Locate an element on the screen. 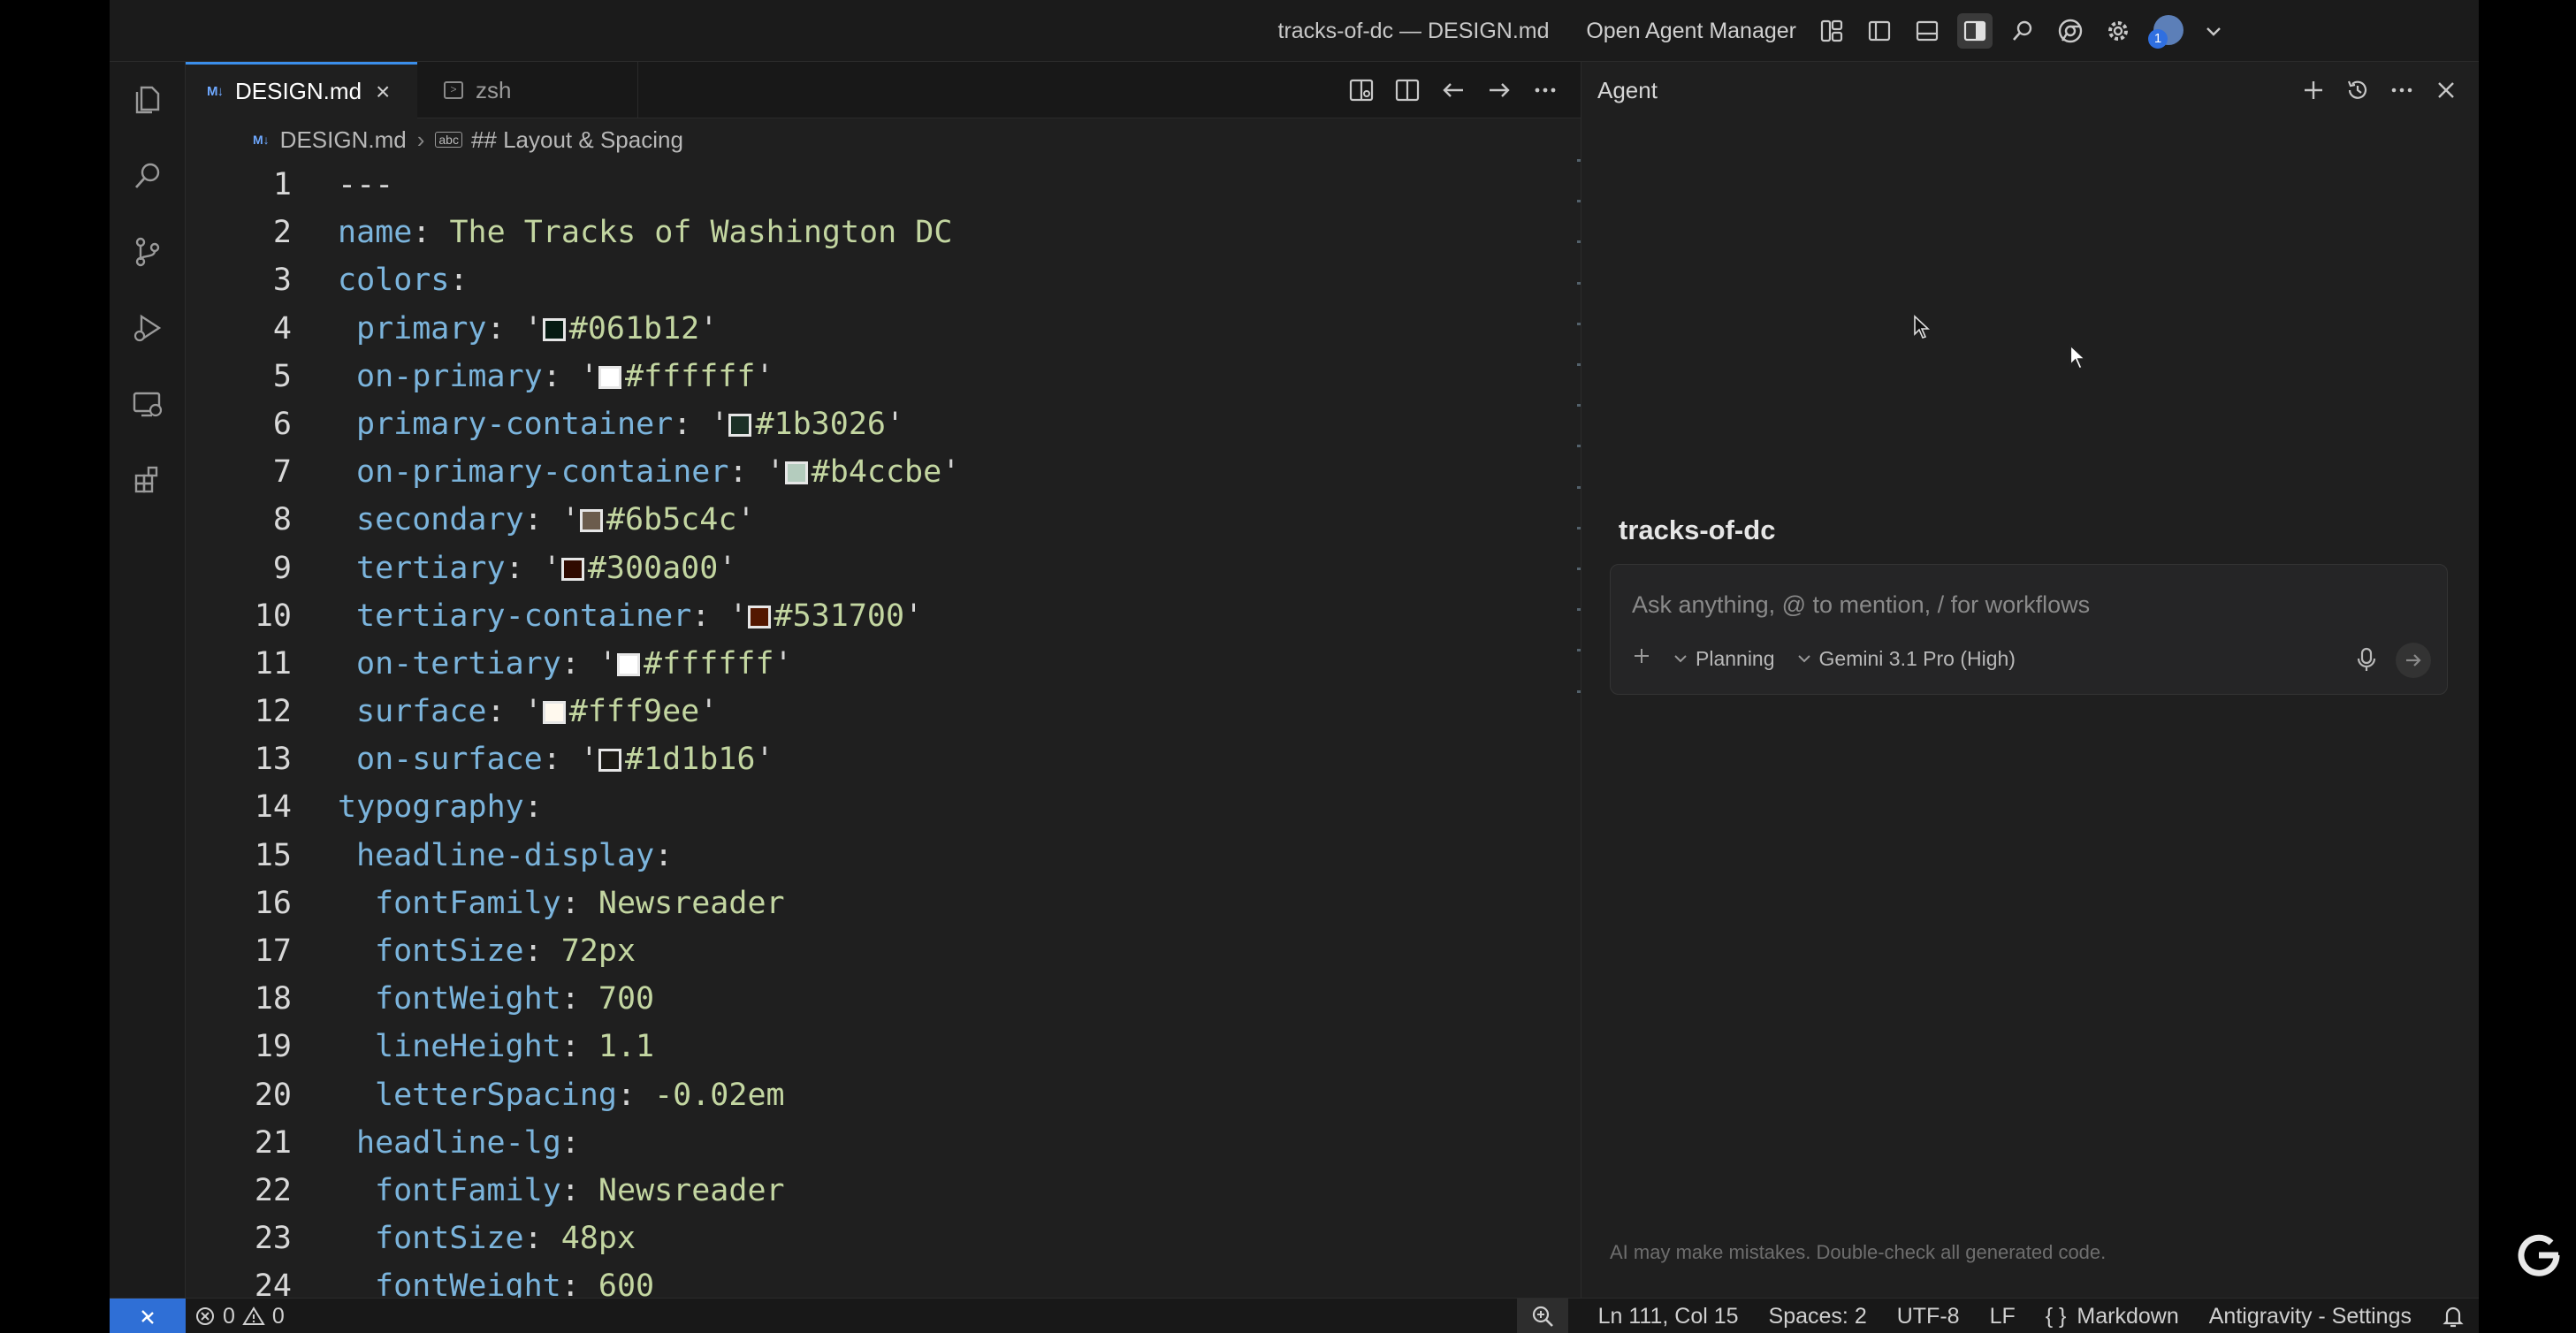  code-line: 15 headline-display: is located at coordinates (875, 856).